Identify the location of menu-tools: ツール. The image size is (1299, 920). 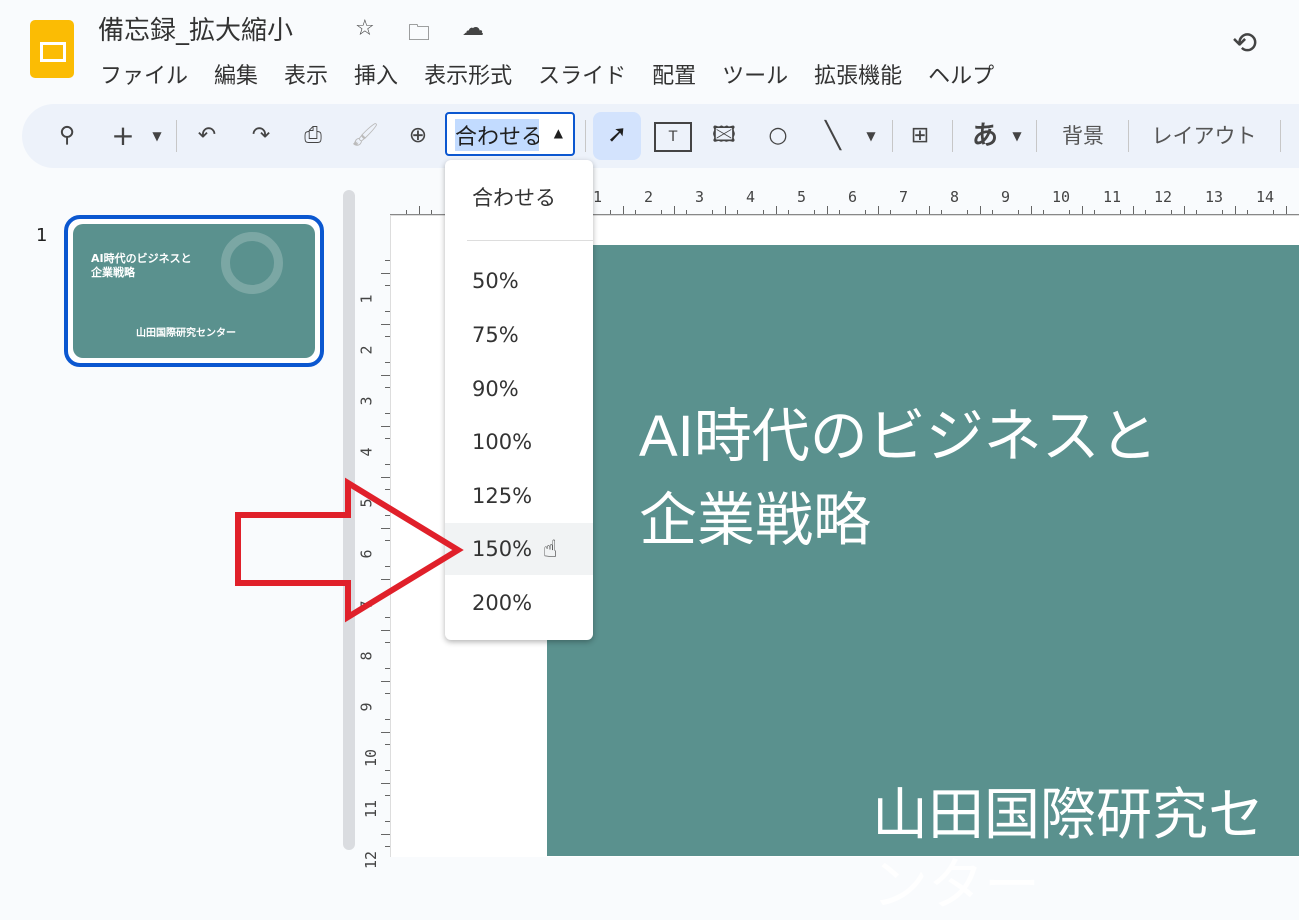
(755, 74).